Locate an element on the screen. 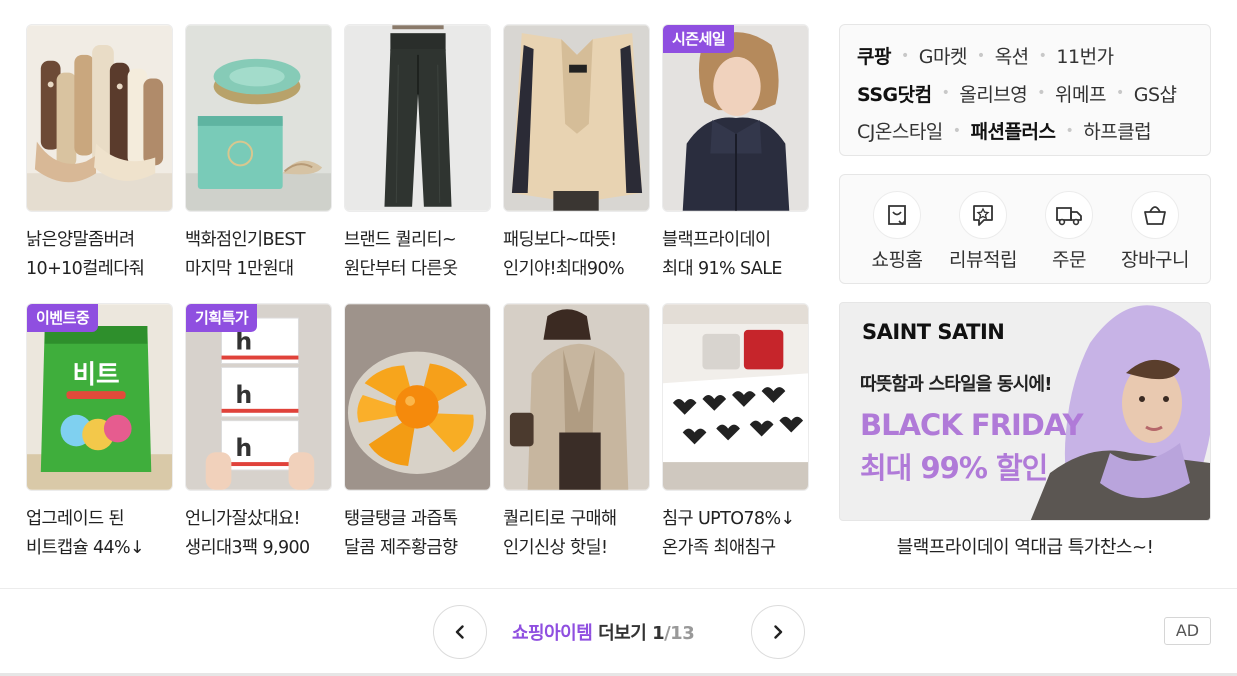  mall-link-coupang: 쿠팡 is located at coordinates (874, 55).